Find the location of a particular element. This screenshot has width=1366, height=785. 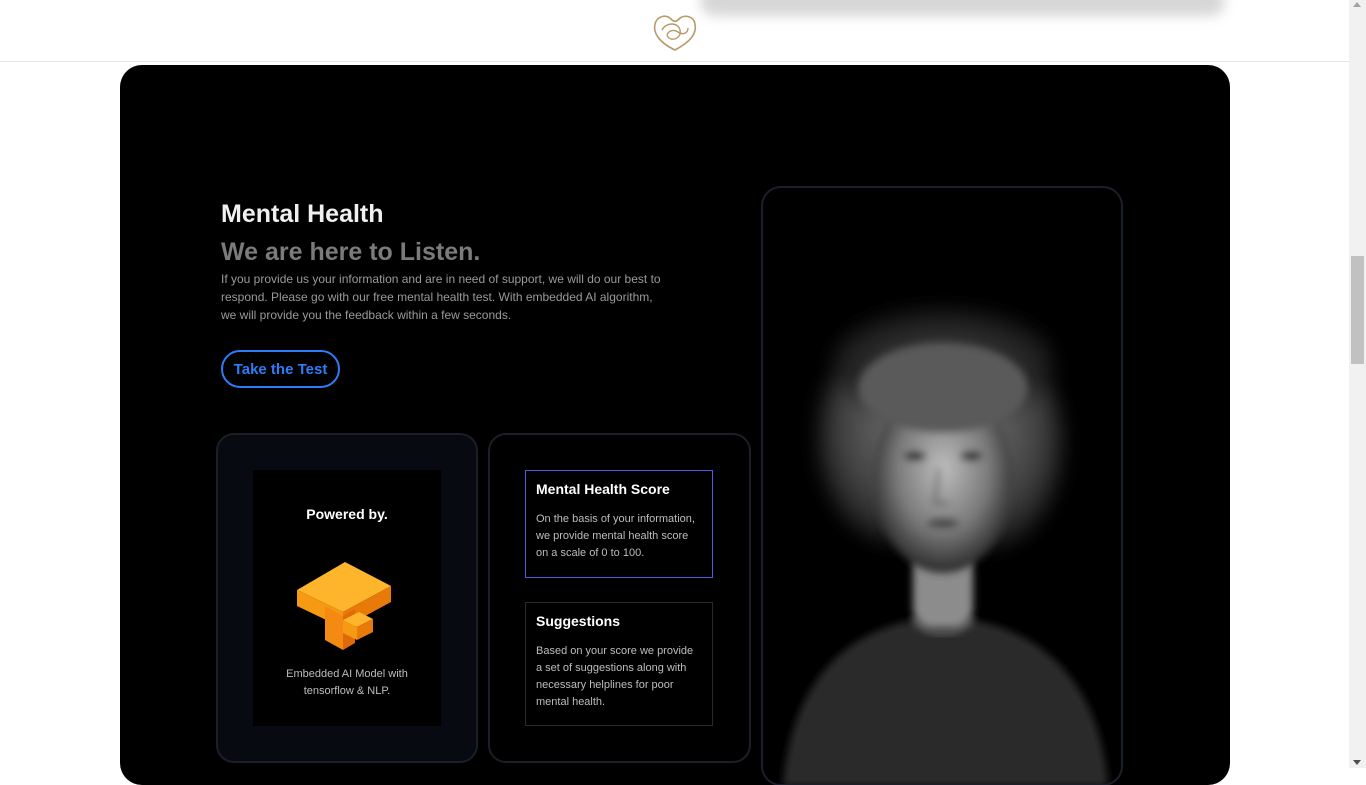

powered-by-title: Powered by. is located at coordinates (347, 514).